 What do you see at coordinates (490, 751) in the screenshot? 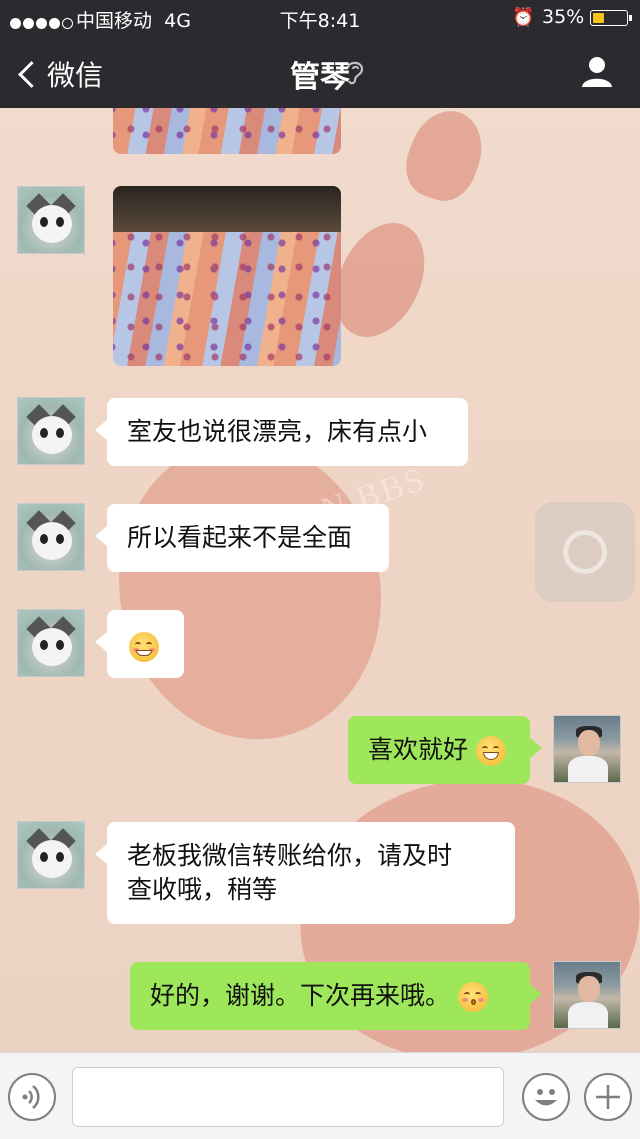
I see `grinning-emoji` at bounding box center [490, 751].